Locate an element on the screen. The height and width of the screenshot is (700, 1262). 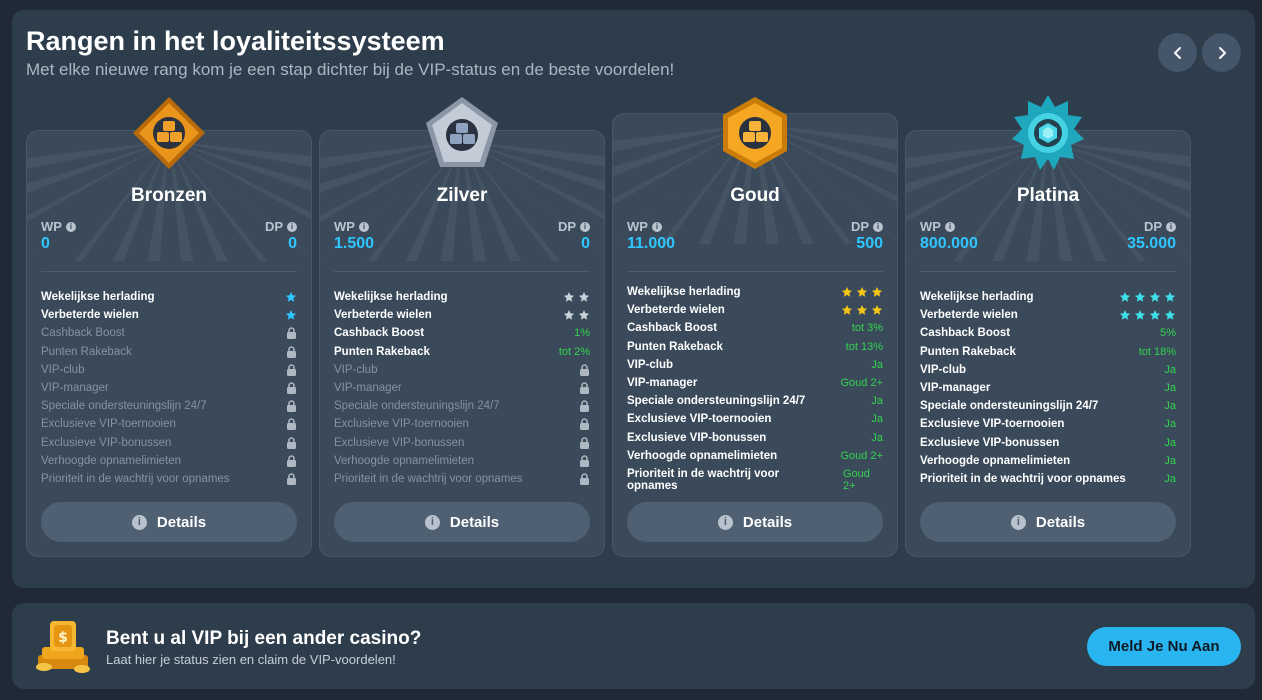
details-label: Details is located at coordinates (1060, 522).